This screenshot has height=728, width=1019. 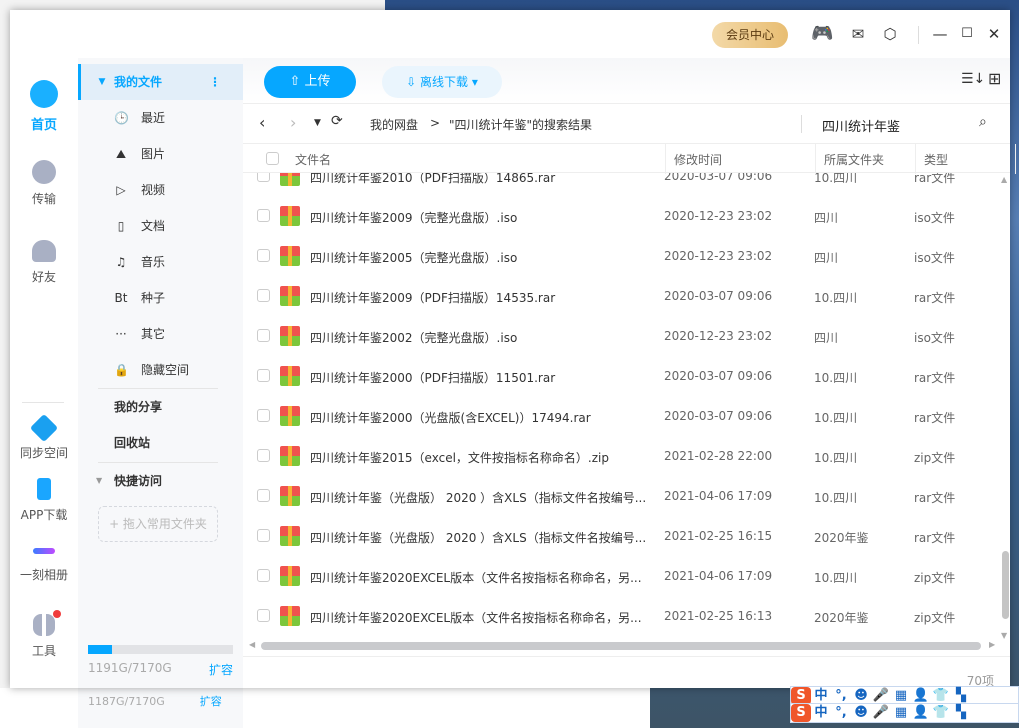 I want to click on file-name: 四川统计年鉴2000（光盘版(含EXCEL)）17494.rar, so click(x=450, y=417).